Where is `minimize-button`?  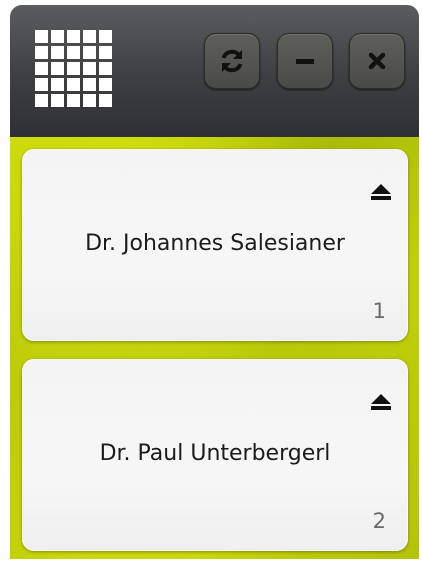 minimize-button is located at coordinates (305, 61).